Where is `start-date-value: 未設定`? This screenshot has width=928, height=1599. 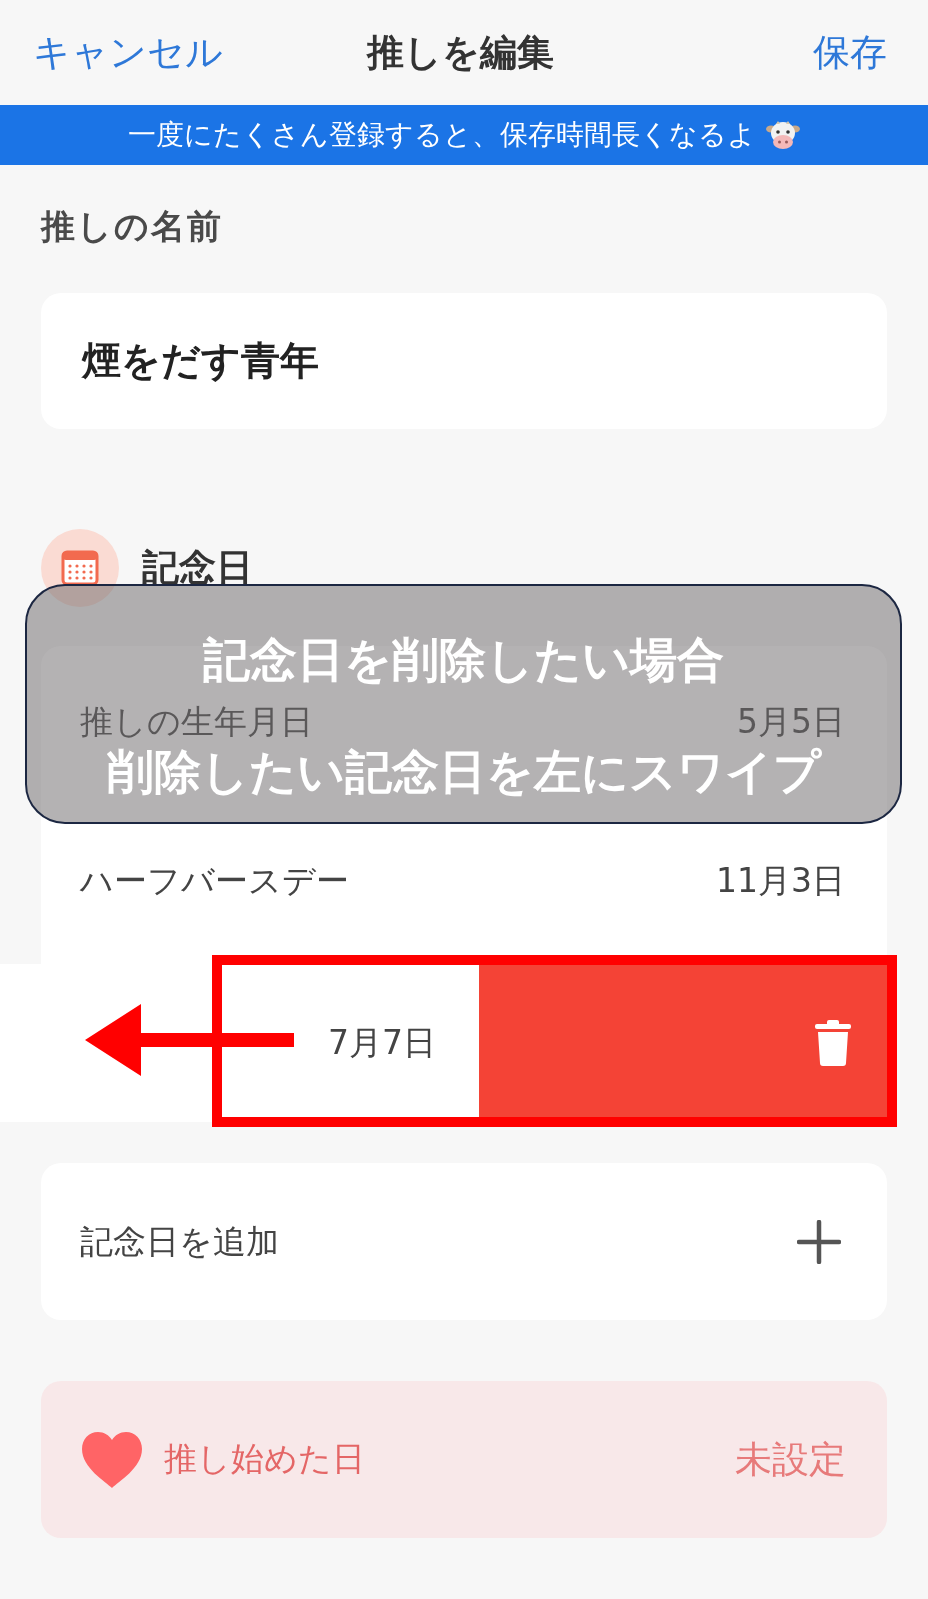
start-date-value: 未設定 is located at coordinates (790, 1459).